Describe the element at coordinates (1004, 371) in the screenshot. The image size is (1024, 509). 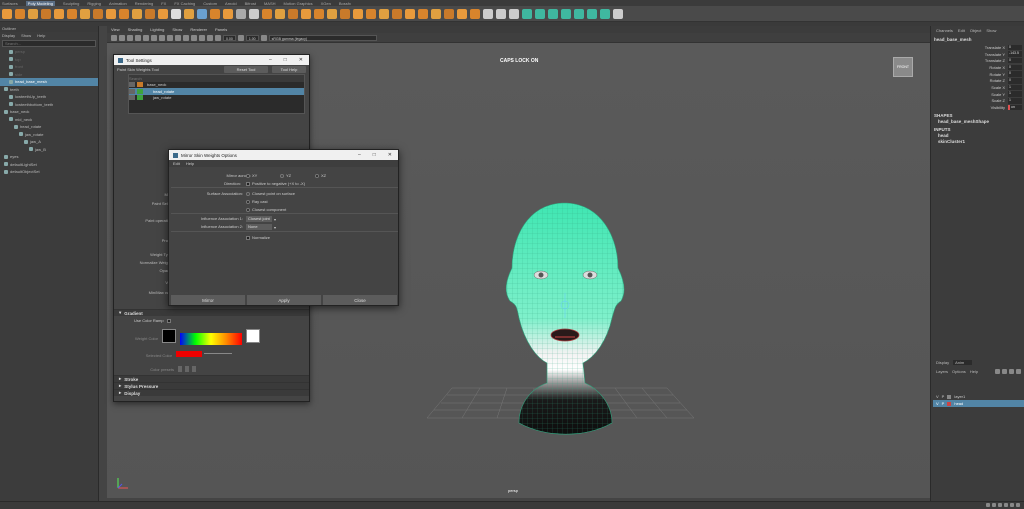
I see `move-layer-down-icon` at that location.